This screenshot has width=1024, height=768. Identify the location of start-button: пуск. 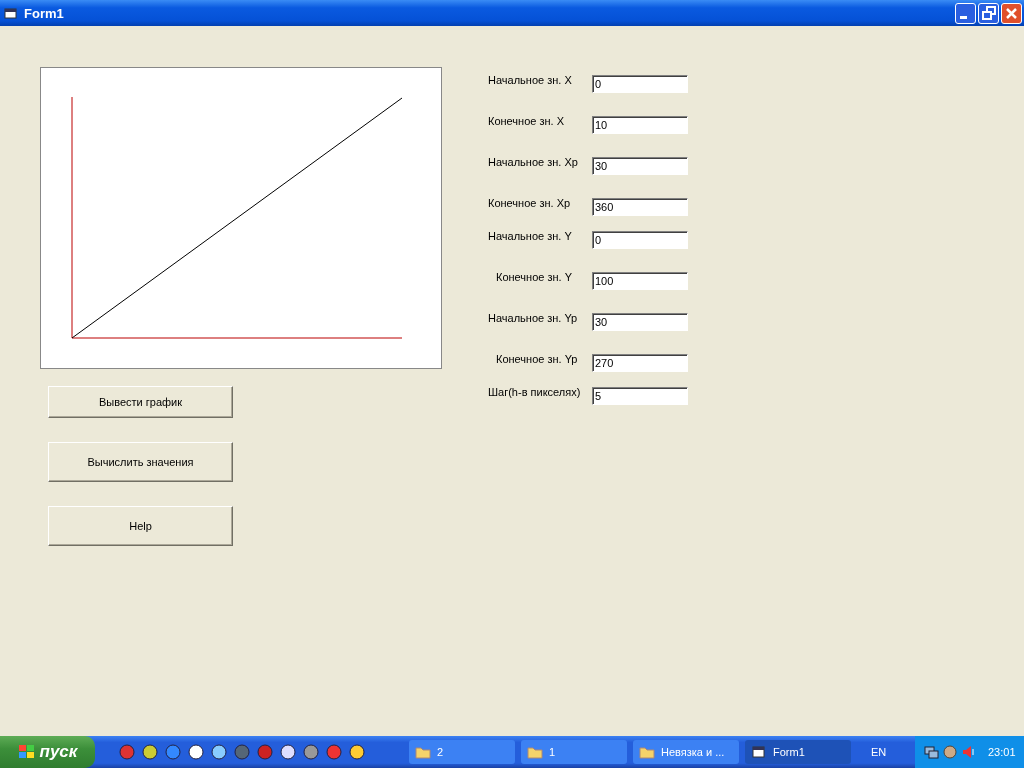
(47, 752).